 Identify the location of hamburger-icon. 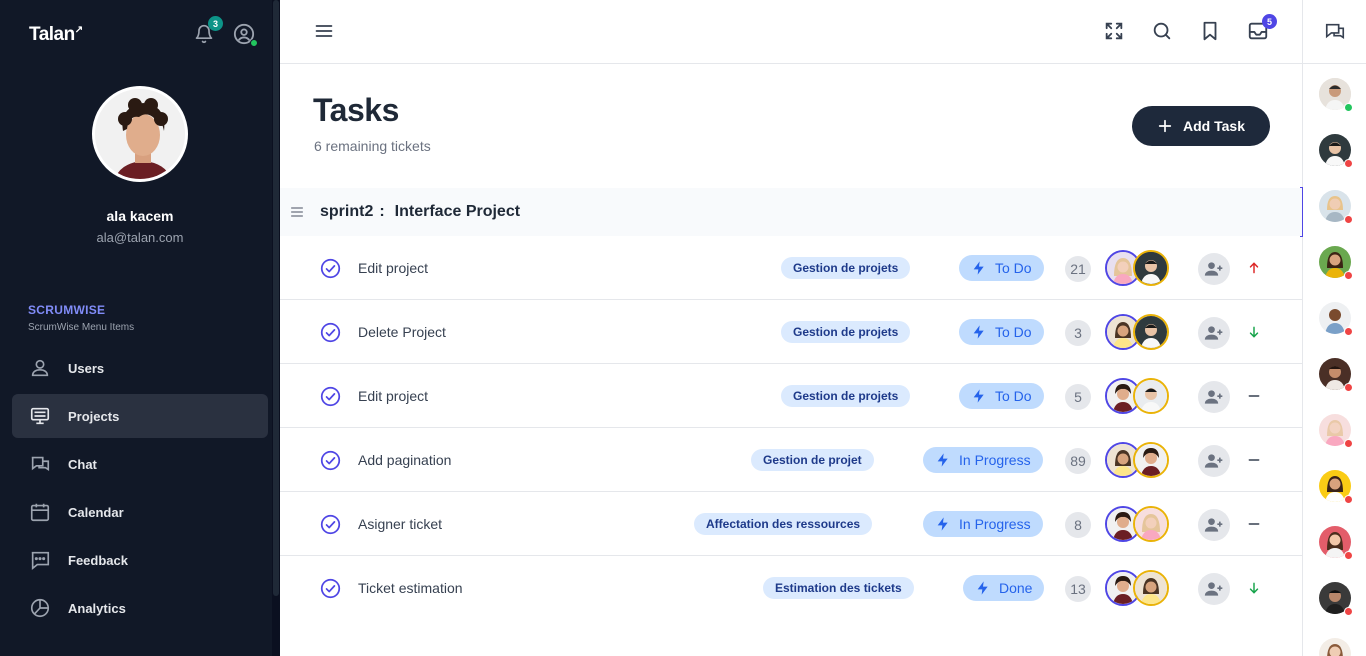
(324, 31).